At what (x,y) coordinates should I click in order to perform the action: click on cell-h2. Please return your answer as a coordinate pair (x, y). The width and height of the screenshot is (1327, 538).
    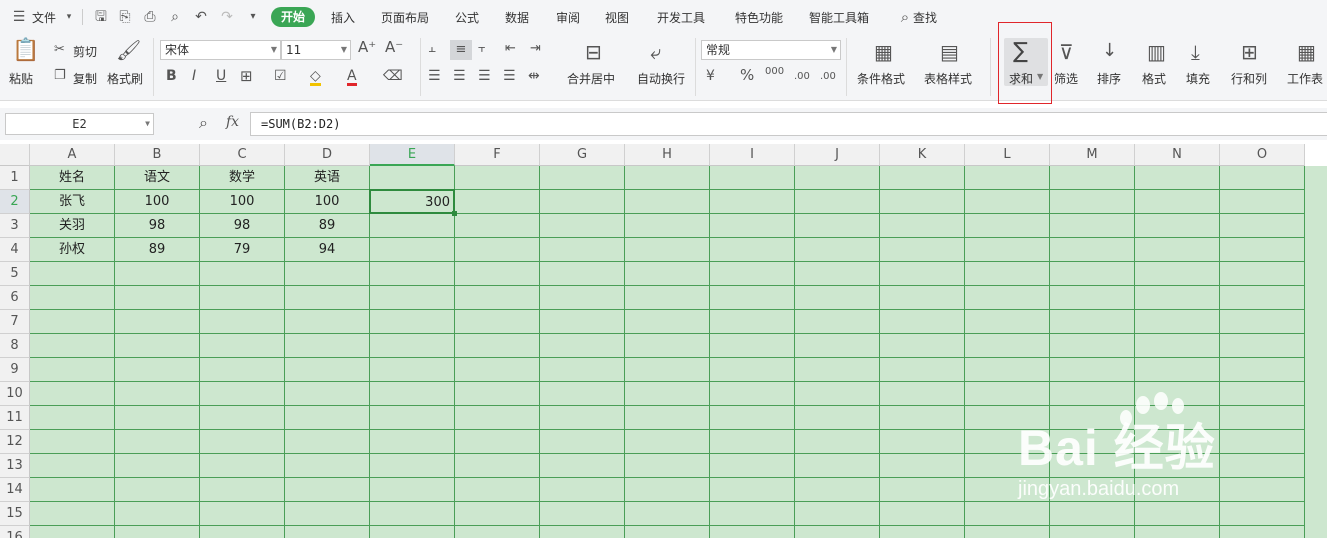
    Looking at the image, I should click on (667, 202).